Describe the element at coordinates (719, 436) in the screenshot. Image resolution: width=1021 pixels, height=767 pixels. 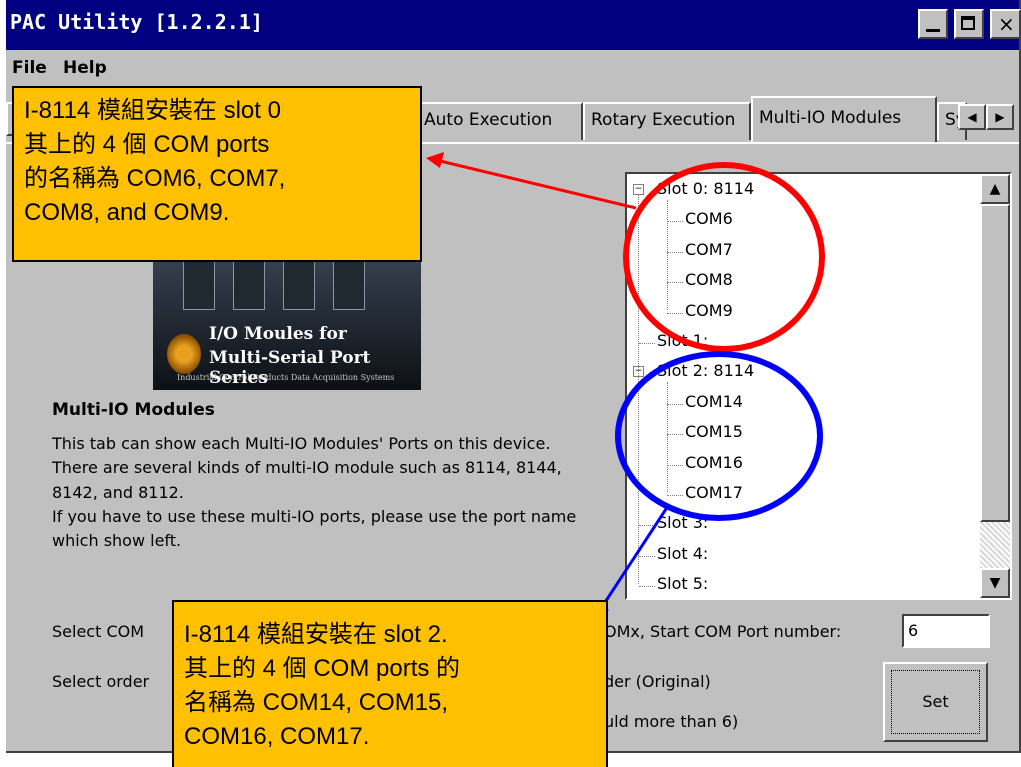
I see `blue-highlight-ellipse` at that location.